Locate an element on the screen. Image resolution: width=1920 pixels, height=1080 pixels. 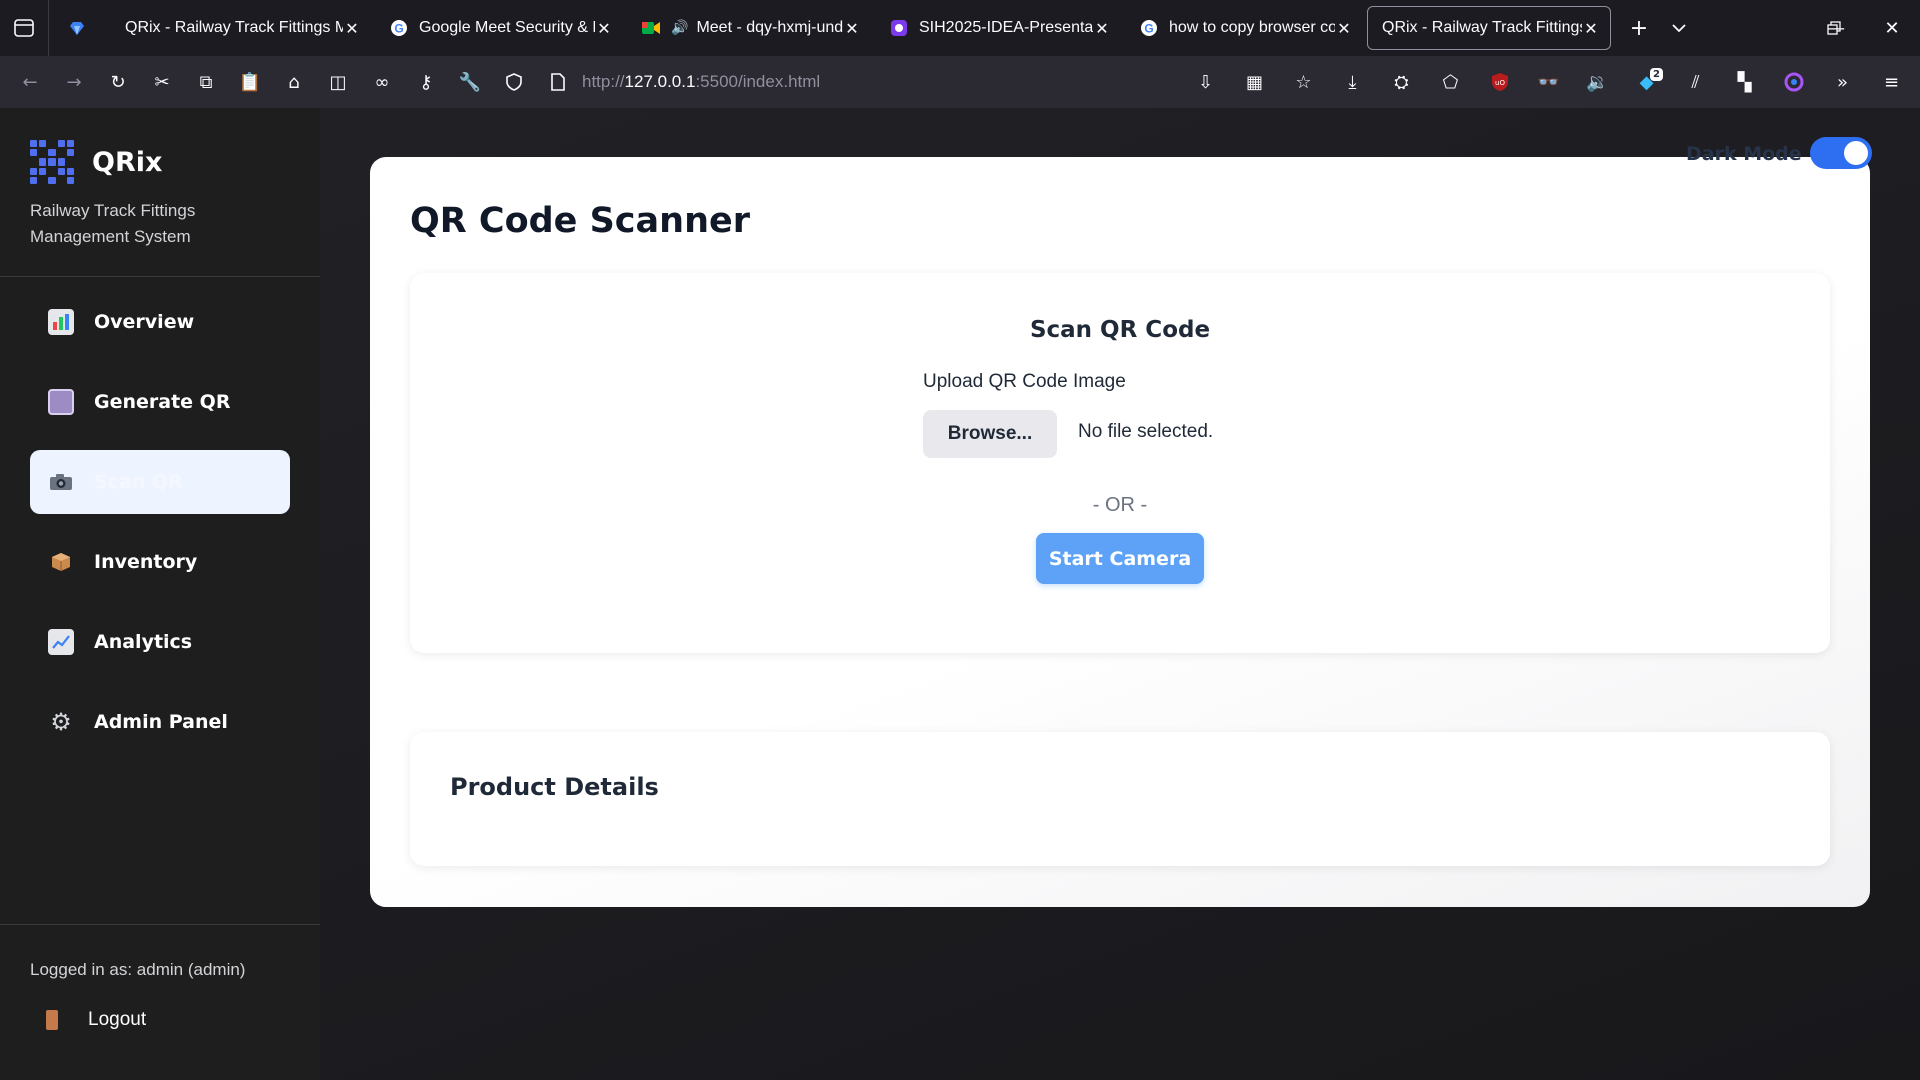
new-tab-button: + is located at coordinates (1639, 28).